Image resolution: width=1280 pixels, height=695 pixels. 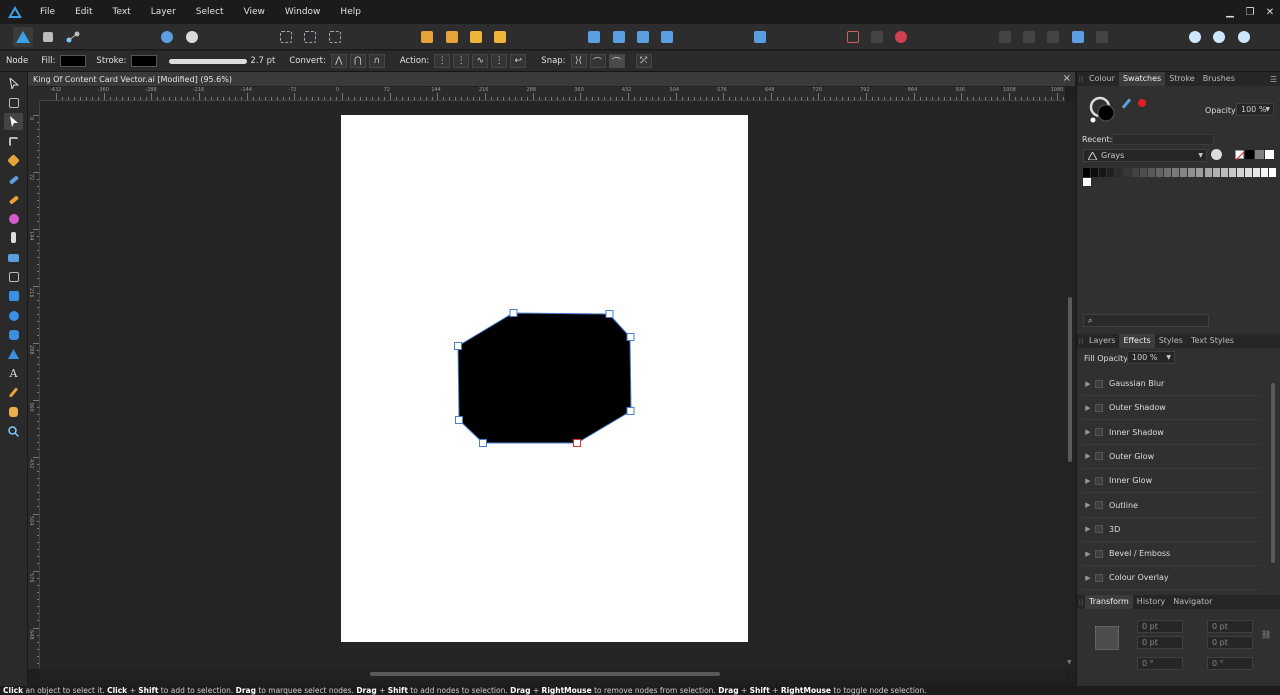 What do you see at coordinates (578, 61) in the screenshot?
I see `snap-handles-icon: ⟩⟨` at bounding box center [578, 61].